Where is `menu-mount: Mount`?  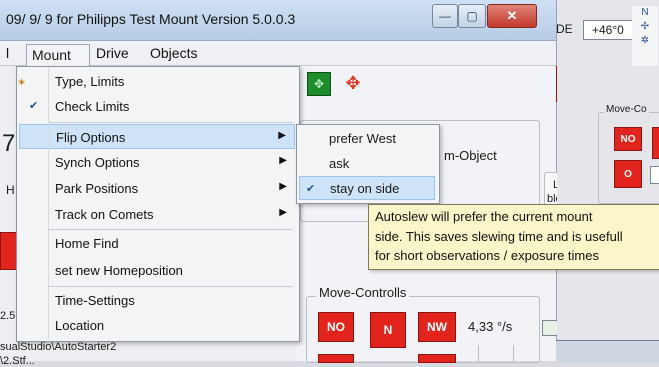
menu-mount: Mount is located at coordinates (58, 56).